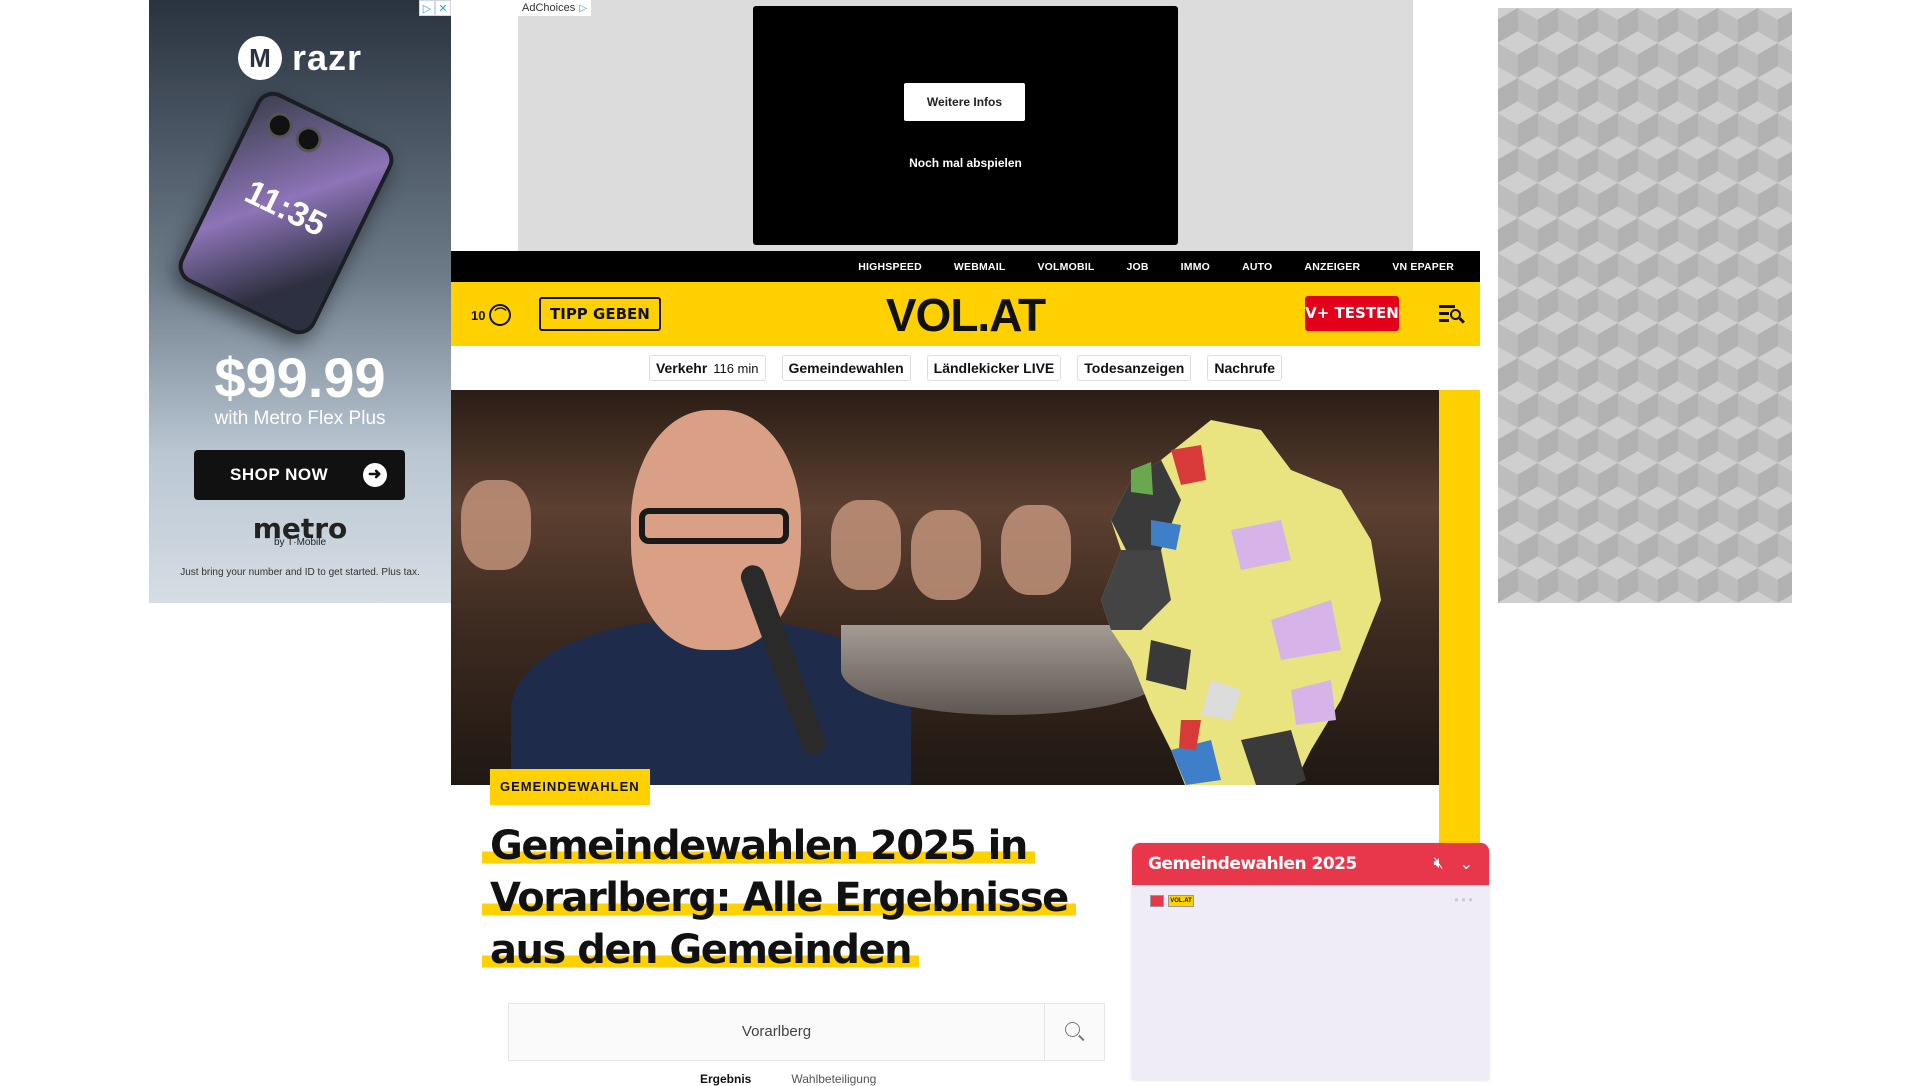  Describe the element at coordinates (994, 368) in the screenshot. I see `topic-laendlekicker: Ländlekicker LIVE` at that location.